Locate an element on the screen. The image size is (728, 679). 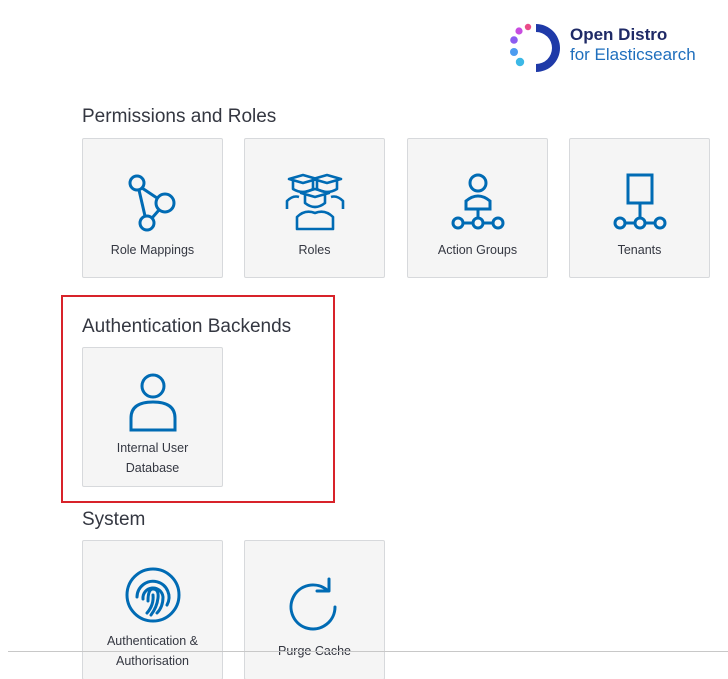
section-title-authentication: Authentication Backends is located at coordinates (187, 326).